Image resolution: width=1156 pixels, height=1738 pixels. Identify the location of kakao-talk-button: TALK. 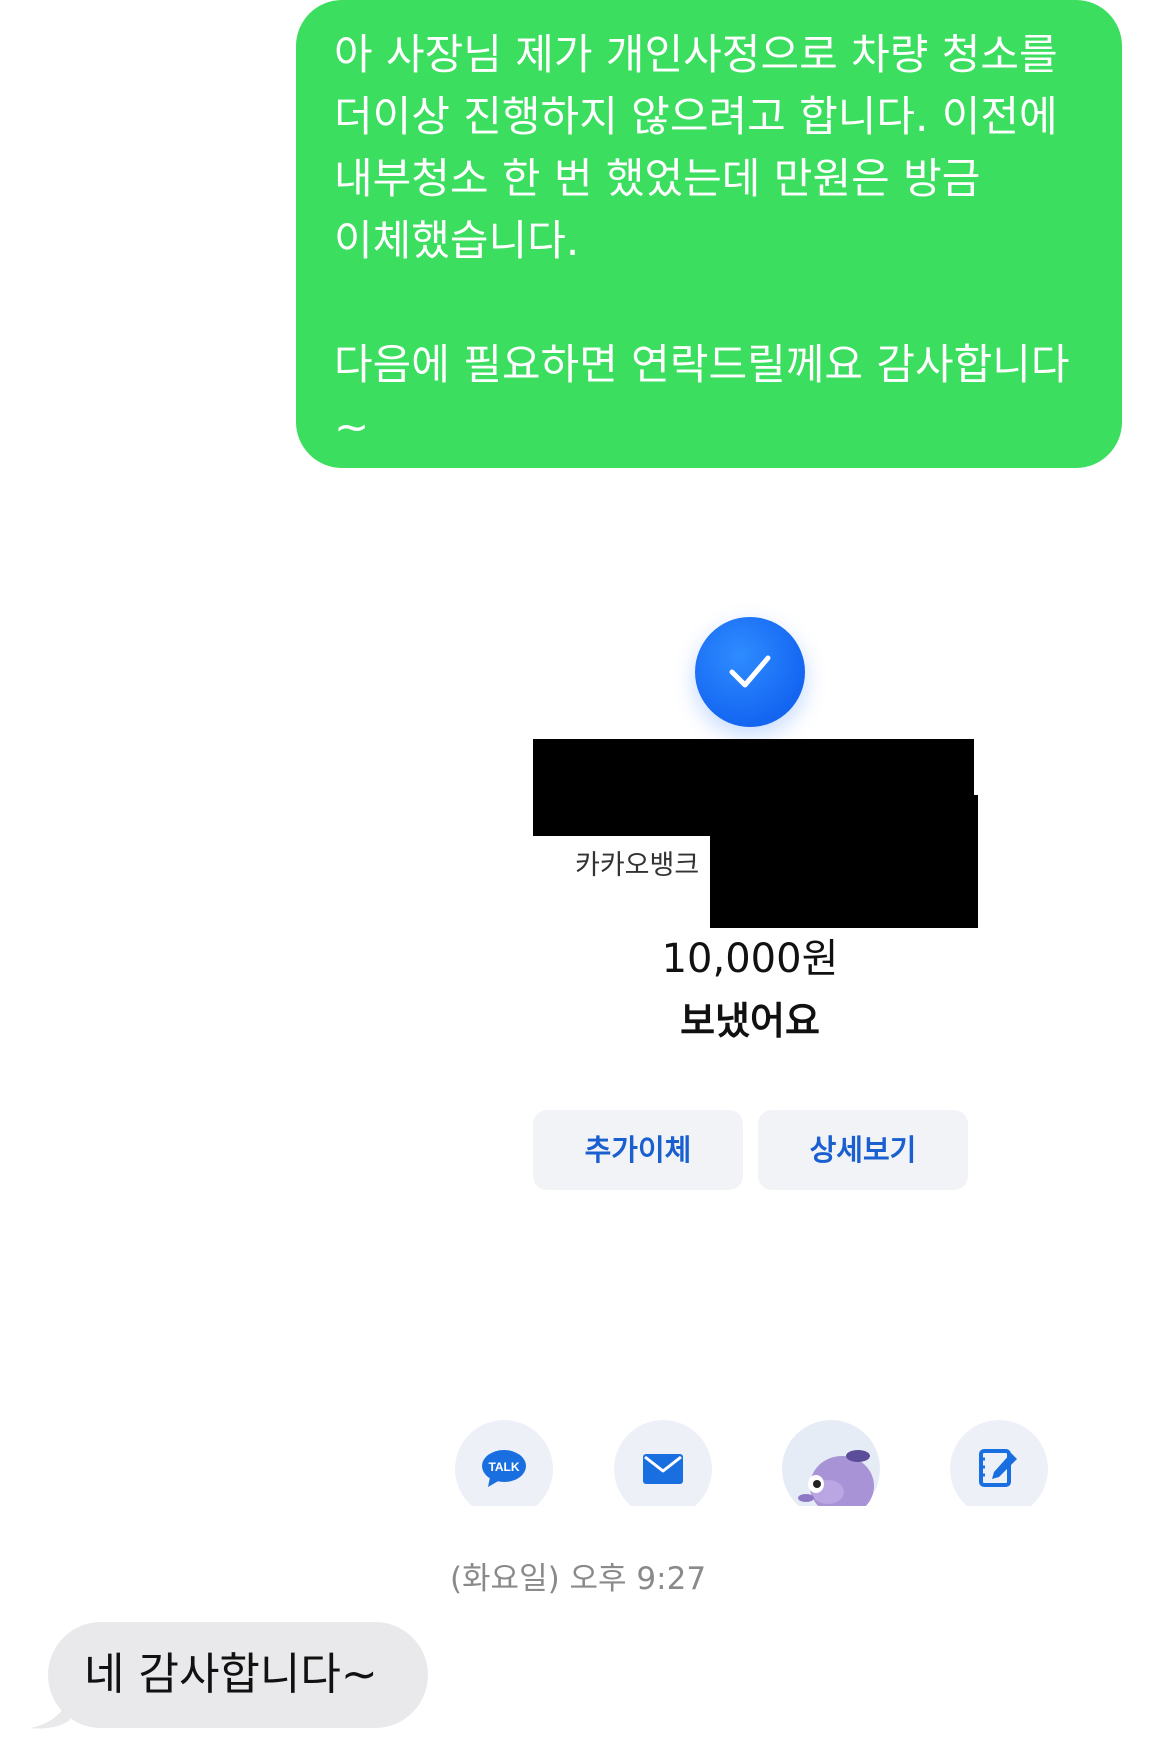
(504, 1463).